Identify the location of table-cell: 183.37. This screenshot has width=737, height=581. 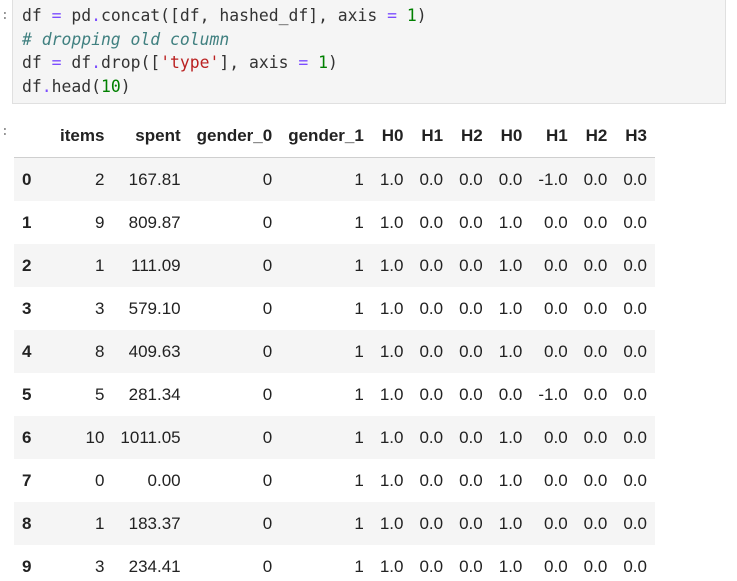
(154, 523).